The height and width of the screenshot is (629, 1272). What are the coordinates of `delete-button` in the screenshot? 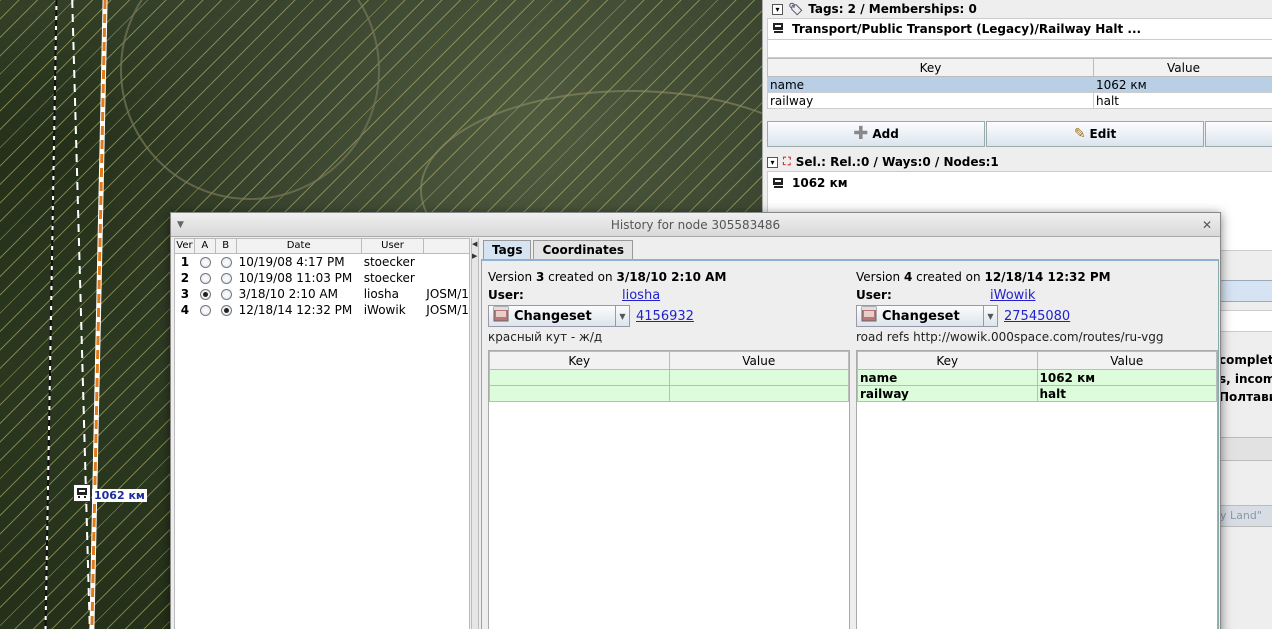 It's located at (1238, 134).